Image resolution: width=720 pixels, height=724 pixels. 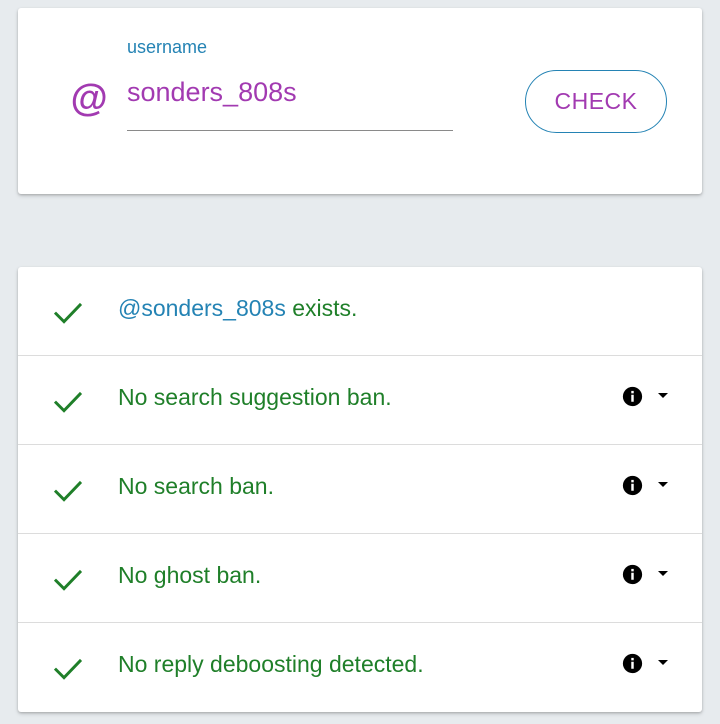 What do you see at coordinates (255, 397) in the screenshot?
I see `result-text: No search suggestion ban.` at bounding box center [255, 397].